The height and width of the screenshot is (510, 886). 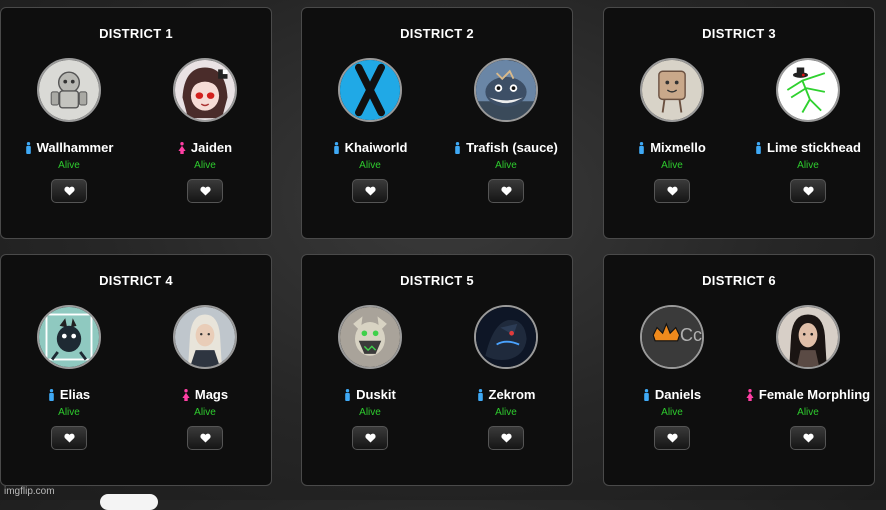 I want to click on tribute-name: Zekrom, so click(x=512, y=394).